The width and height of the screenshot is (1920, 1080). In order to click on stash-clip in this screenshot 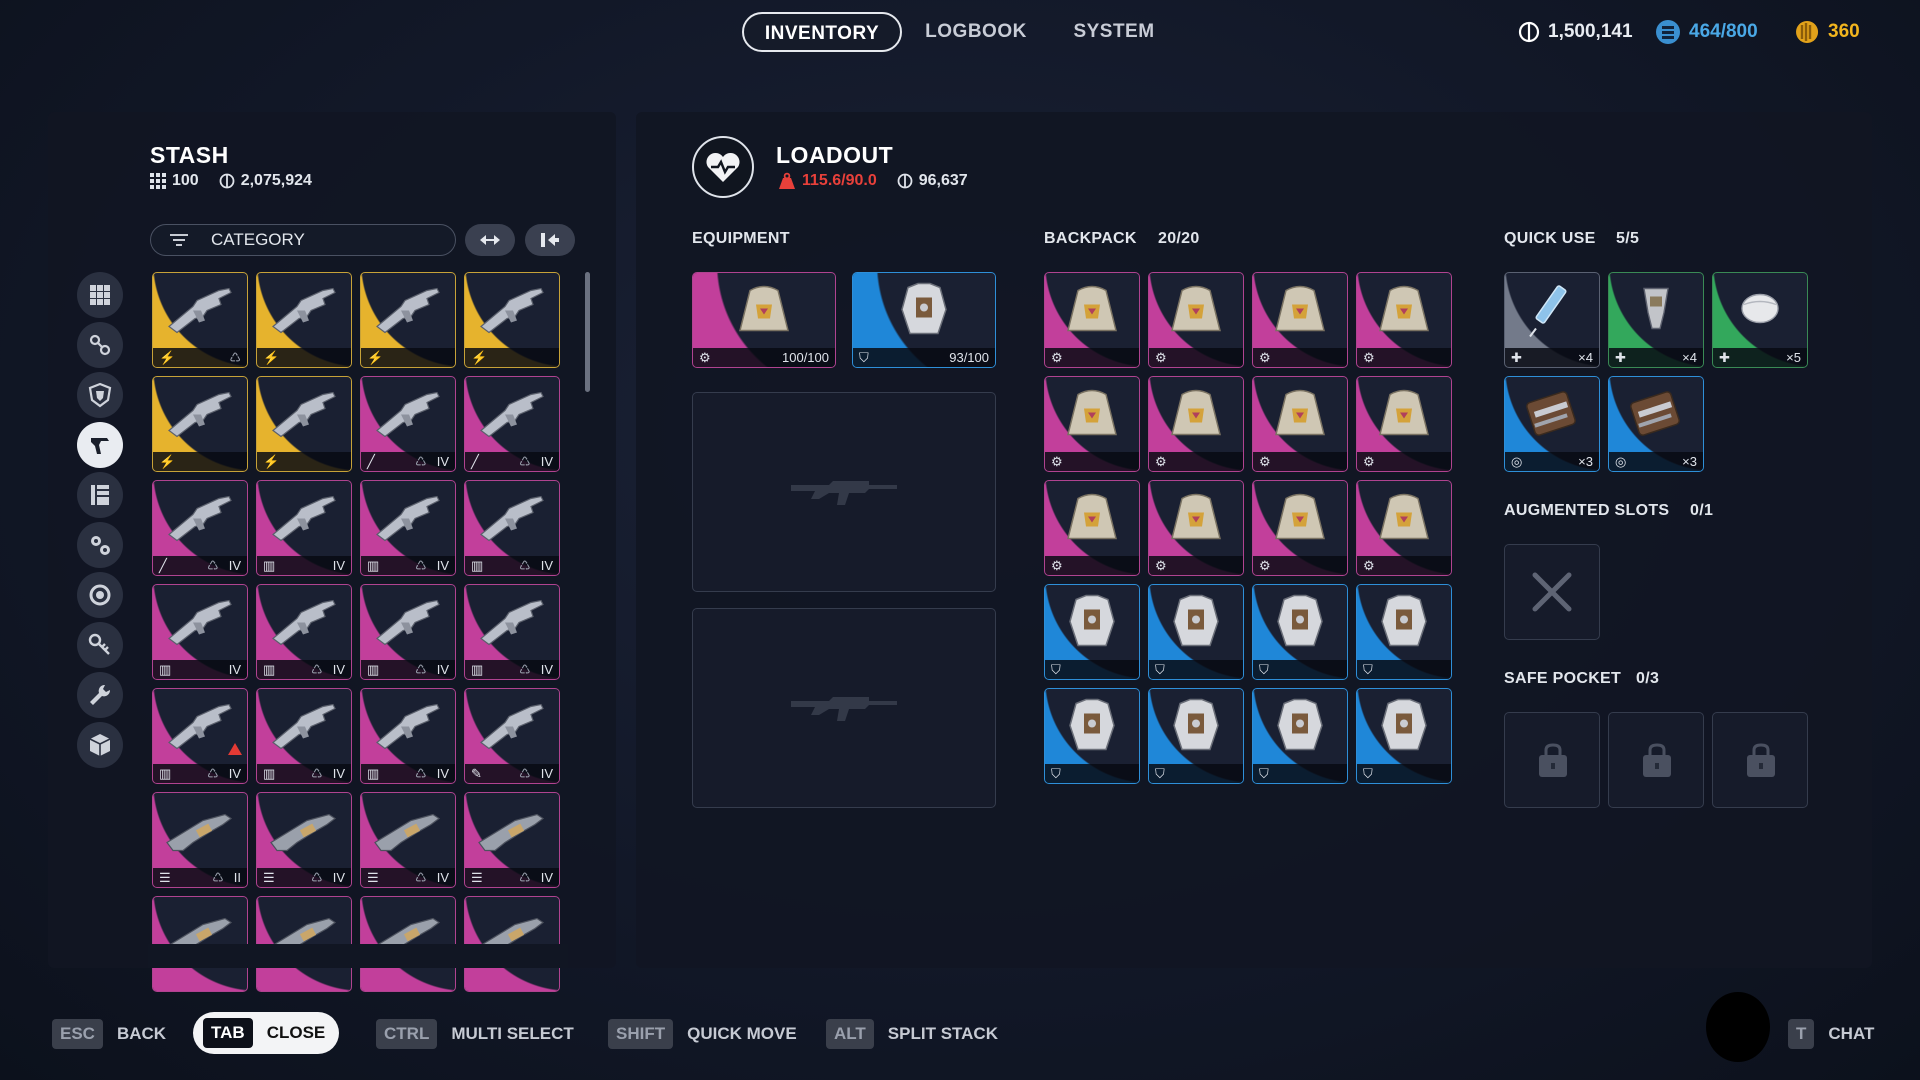, I will do `click(358, 956)`.